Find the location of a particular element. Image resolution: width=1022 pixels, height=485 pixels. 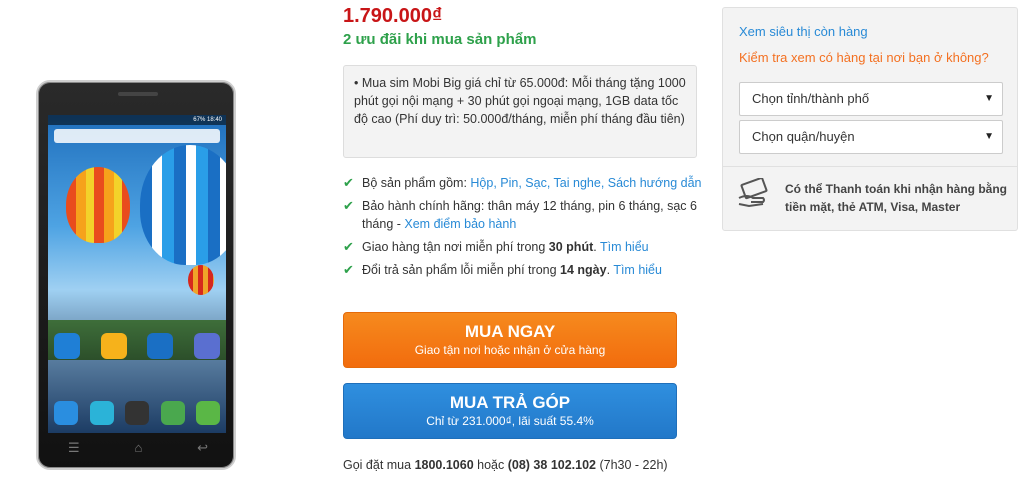

promo-title: 2 ưu đãi khi mua sản phẩm is located at coordinates (440, 39).